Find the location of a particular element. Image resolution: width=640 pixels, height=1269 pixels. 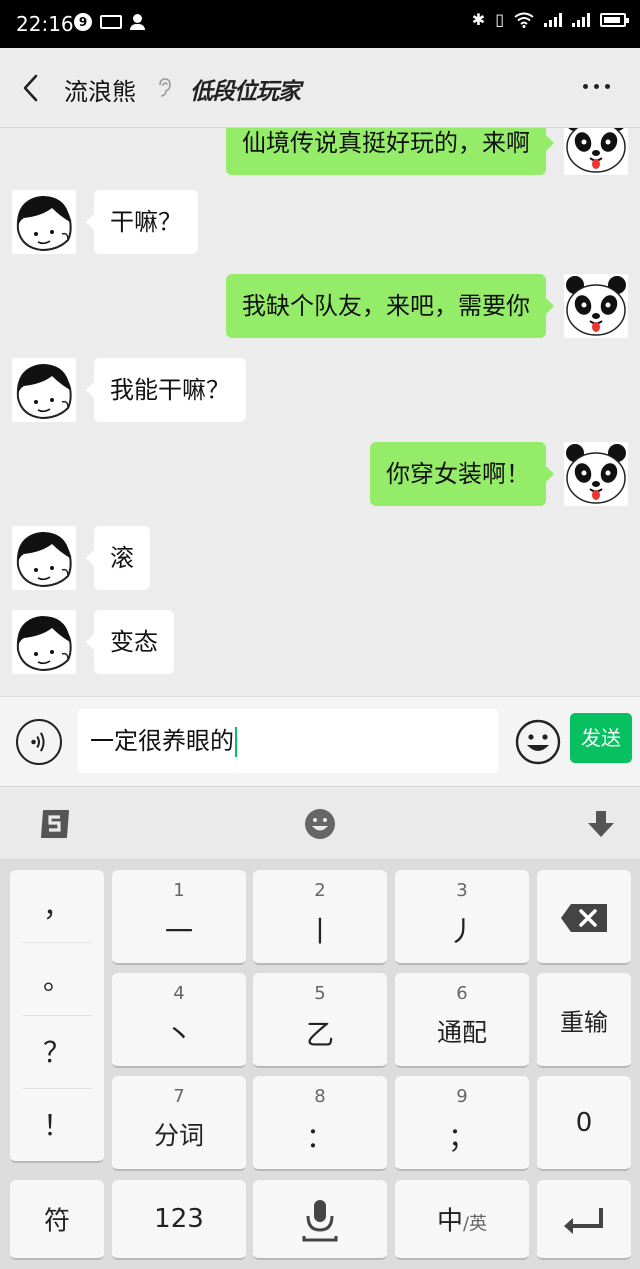

punctuation-column: ， 。 ？ ！ is located at coordinates (57, 1016).